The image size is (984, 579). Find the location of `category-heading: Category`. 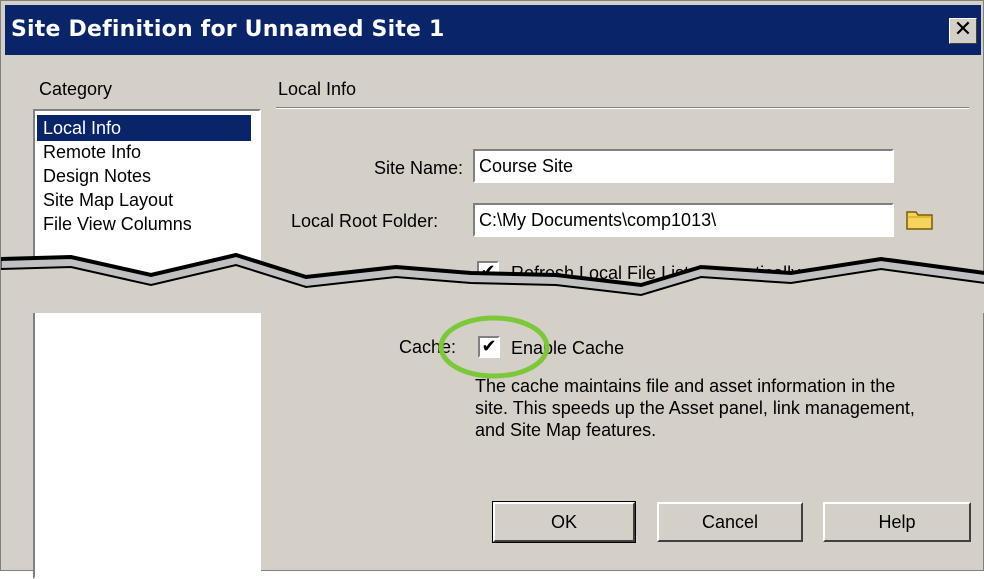

category-heading: Category is located at coordinates (76, 89).